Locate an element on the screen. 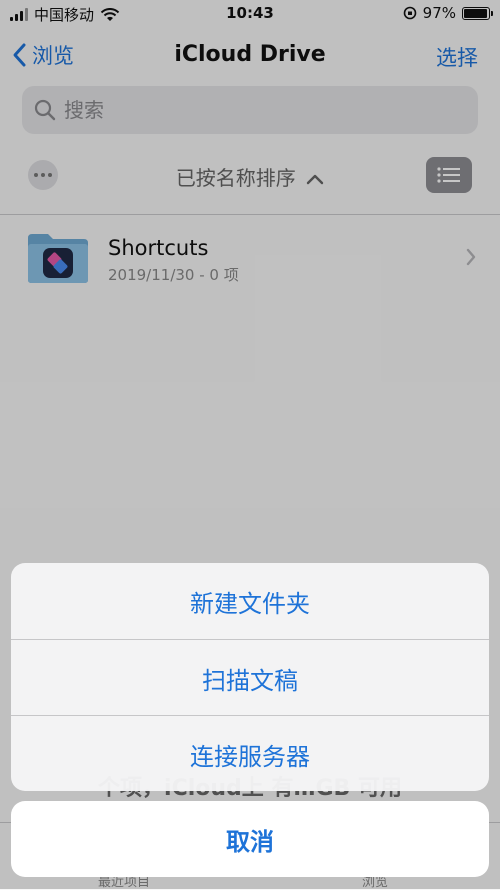 The image size is (500, 890). new-folder-button: 新建文件夹 is located at coordinates (250, 601).